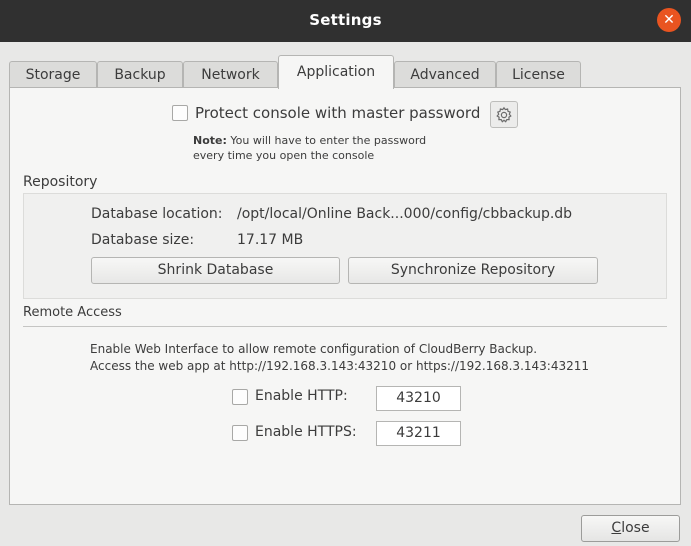 The image size is (691, 546). What do you see at coordinates (418, 433) in the screenshot?
I see `https-port-field: 43211` at bounding box center [418, 433].